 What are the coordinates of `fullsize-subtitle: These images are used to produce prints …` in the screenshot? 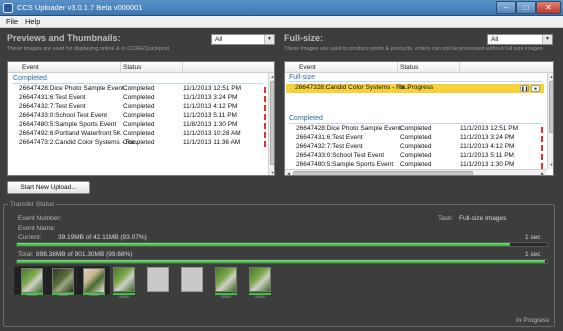 It's located at (413, 49).